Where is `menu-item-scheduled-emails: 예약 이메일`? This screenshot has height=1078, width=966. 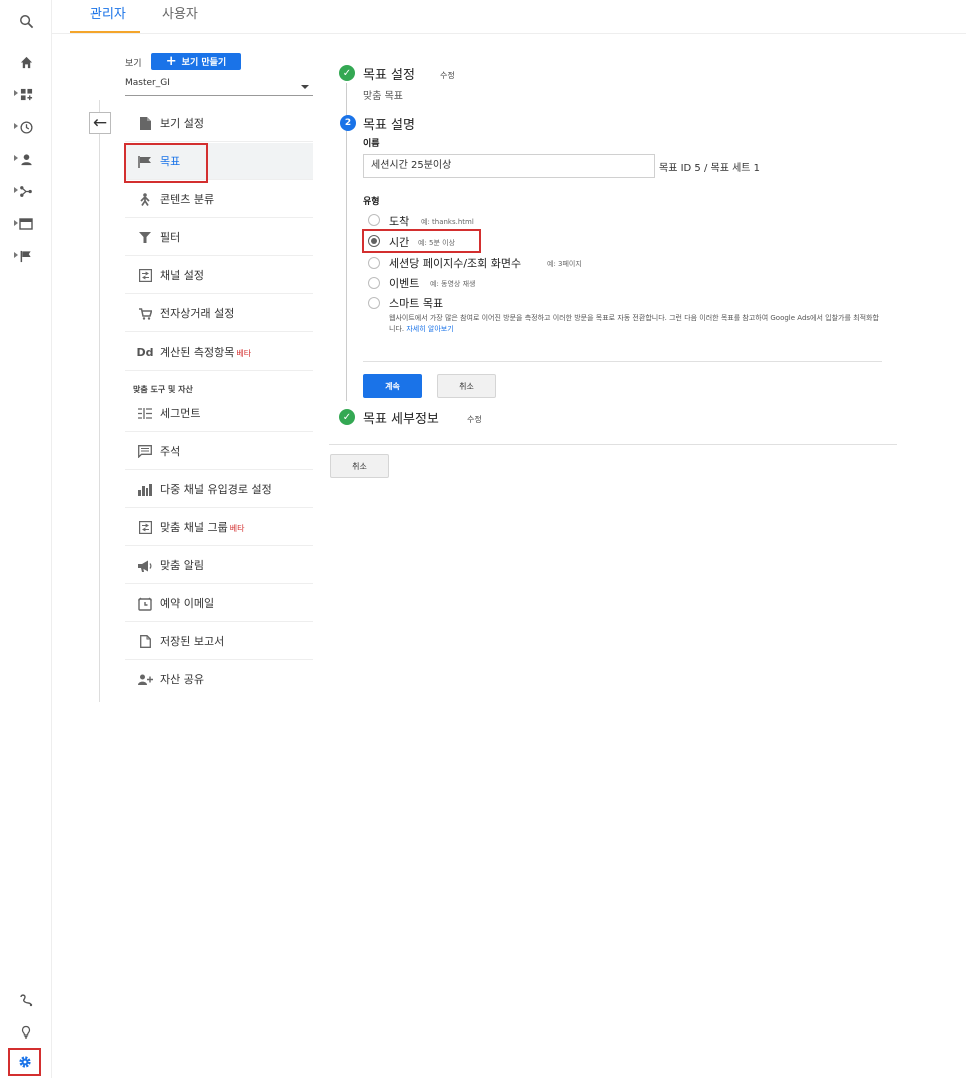
menu-item-scheduled-emails: 예약 이메일 is located at coordinates (219, 603).